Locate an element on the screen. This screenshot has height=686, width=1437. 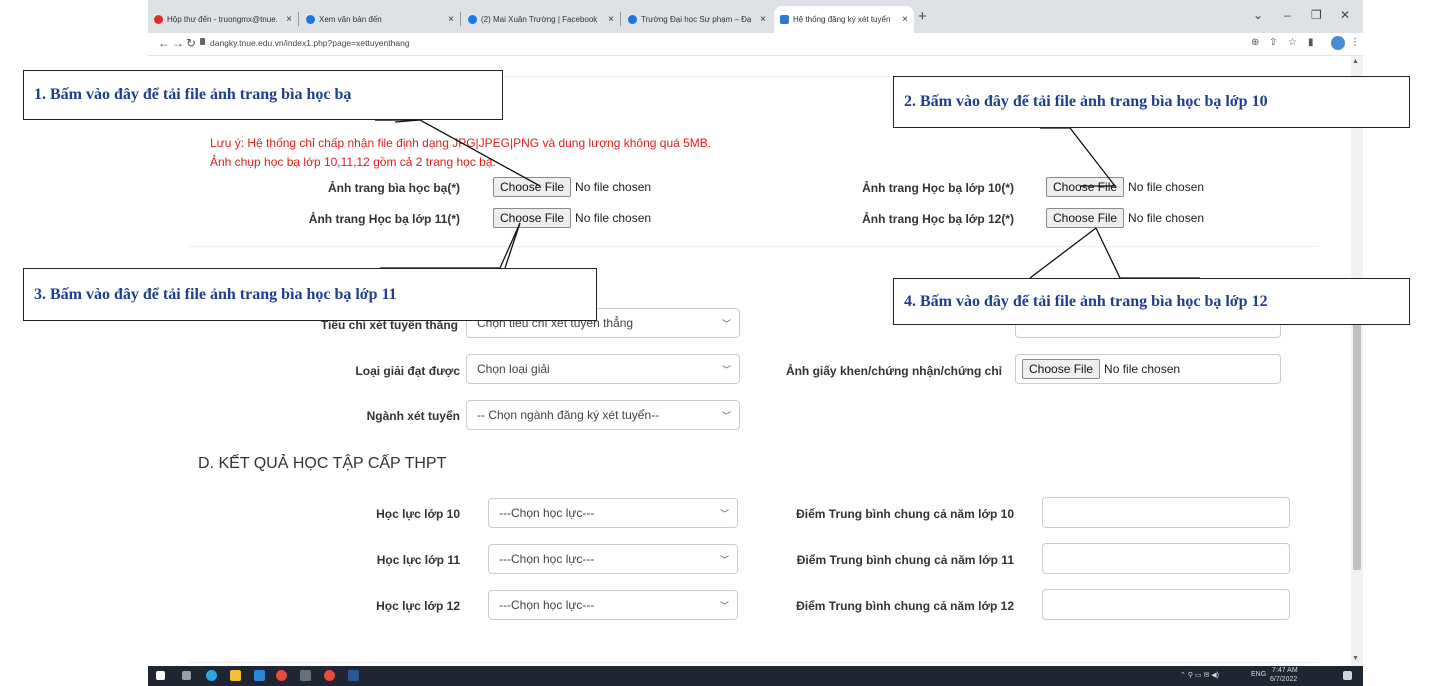
grade11-label: Ảnh trang Học bạ lớp 11(*) is located at coordinates (384, 219).